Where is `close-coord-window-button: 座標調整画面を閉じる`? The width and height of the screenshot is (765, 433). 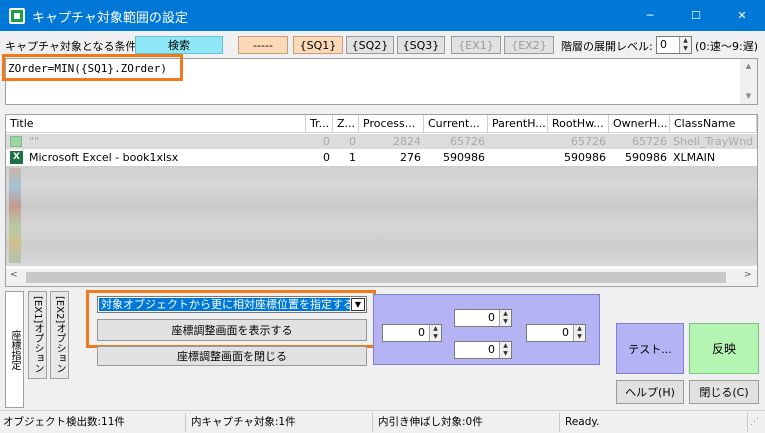 close-coord-window-button: 座標調整画面を閉じる is located at coordinates (232, 356).